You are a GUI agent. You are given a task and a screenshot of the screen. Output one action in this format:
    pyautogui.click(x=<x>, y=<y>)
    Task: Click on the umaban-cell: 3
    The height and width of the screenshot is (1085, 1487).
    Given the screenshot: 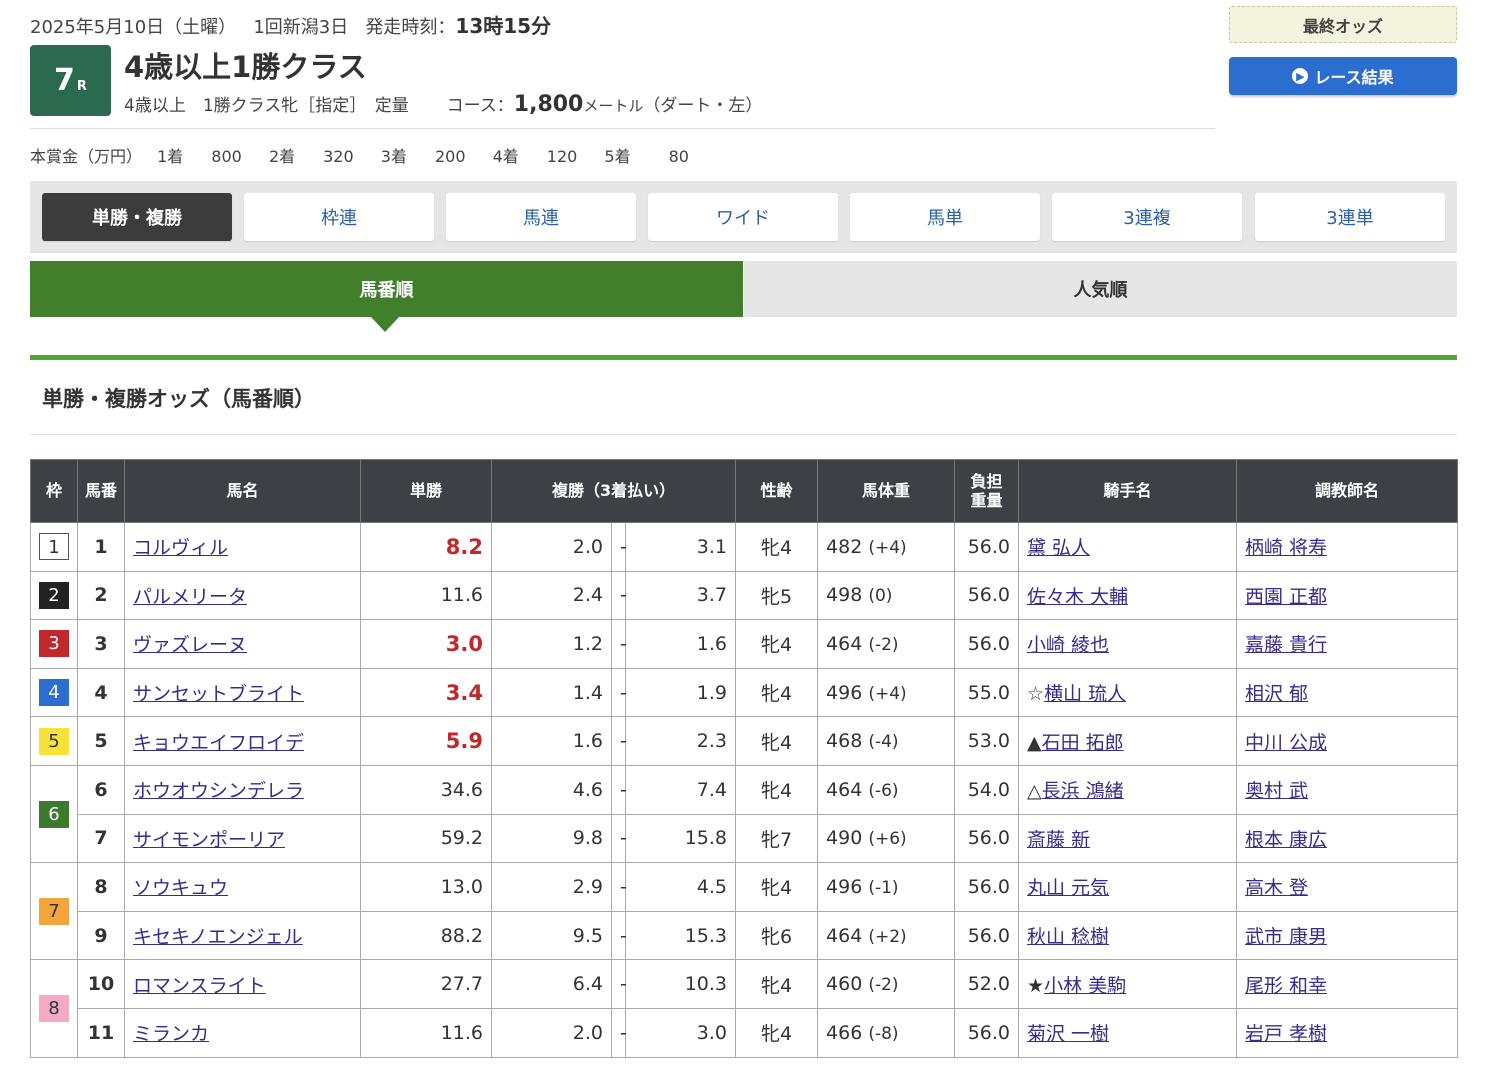 What is the action you would take?
    pyautogui.click(x=101, y=644)
    